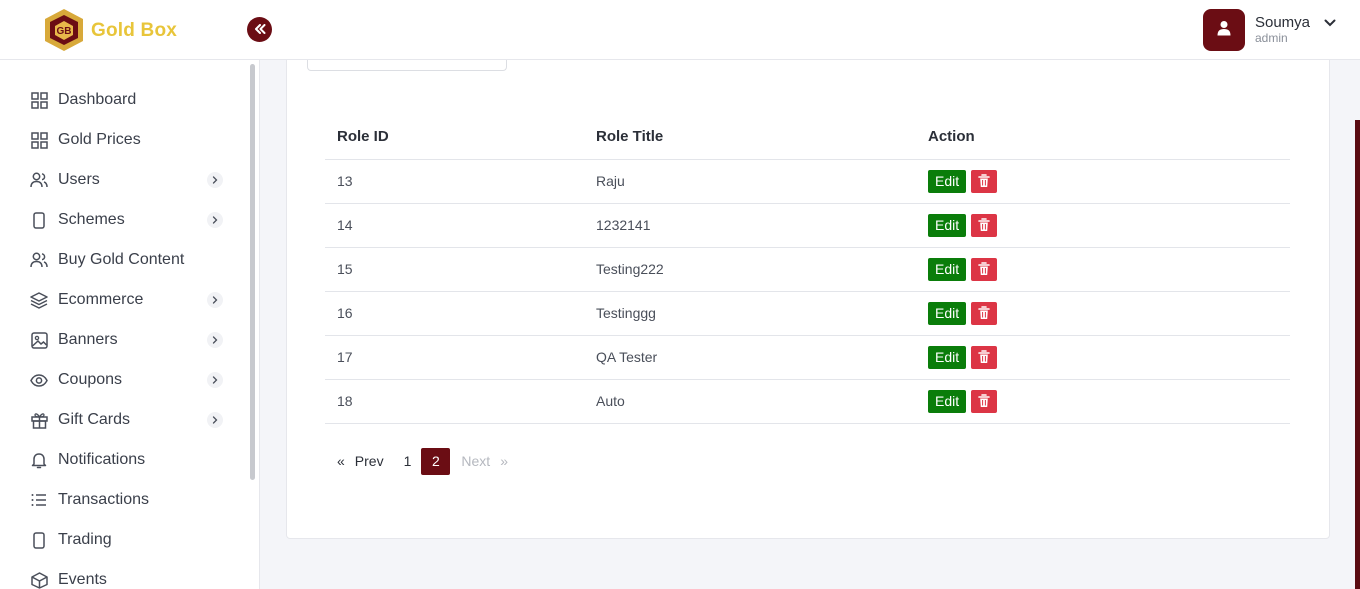  What do you see at coordinates (454, 269) in the screenshot?
I see `role-id-cell: 15` at bounding box center [454, 269].